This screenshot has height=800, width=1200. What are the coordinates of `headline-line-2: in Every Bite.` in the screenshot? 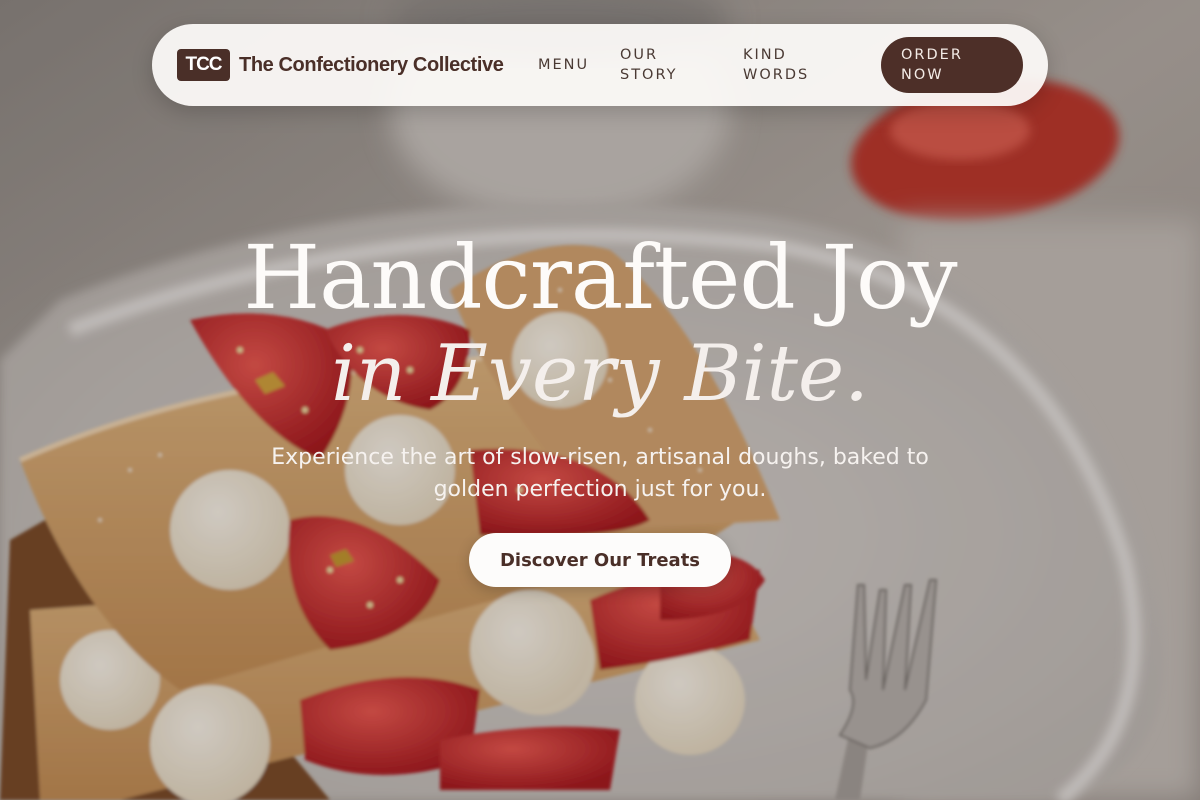 It's located at (600, 374).